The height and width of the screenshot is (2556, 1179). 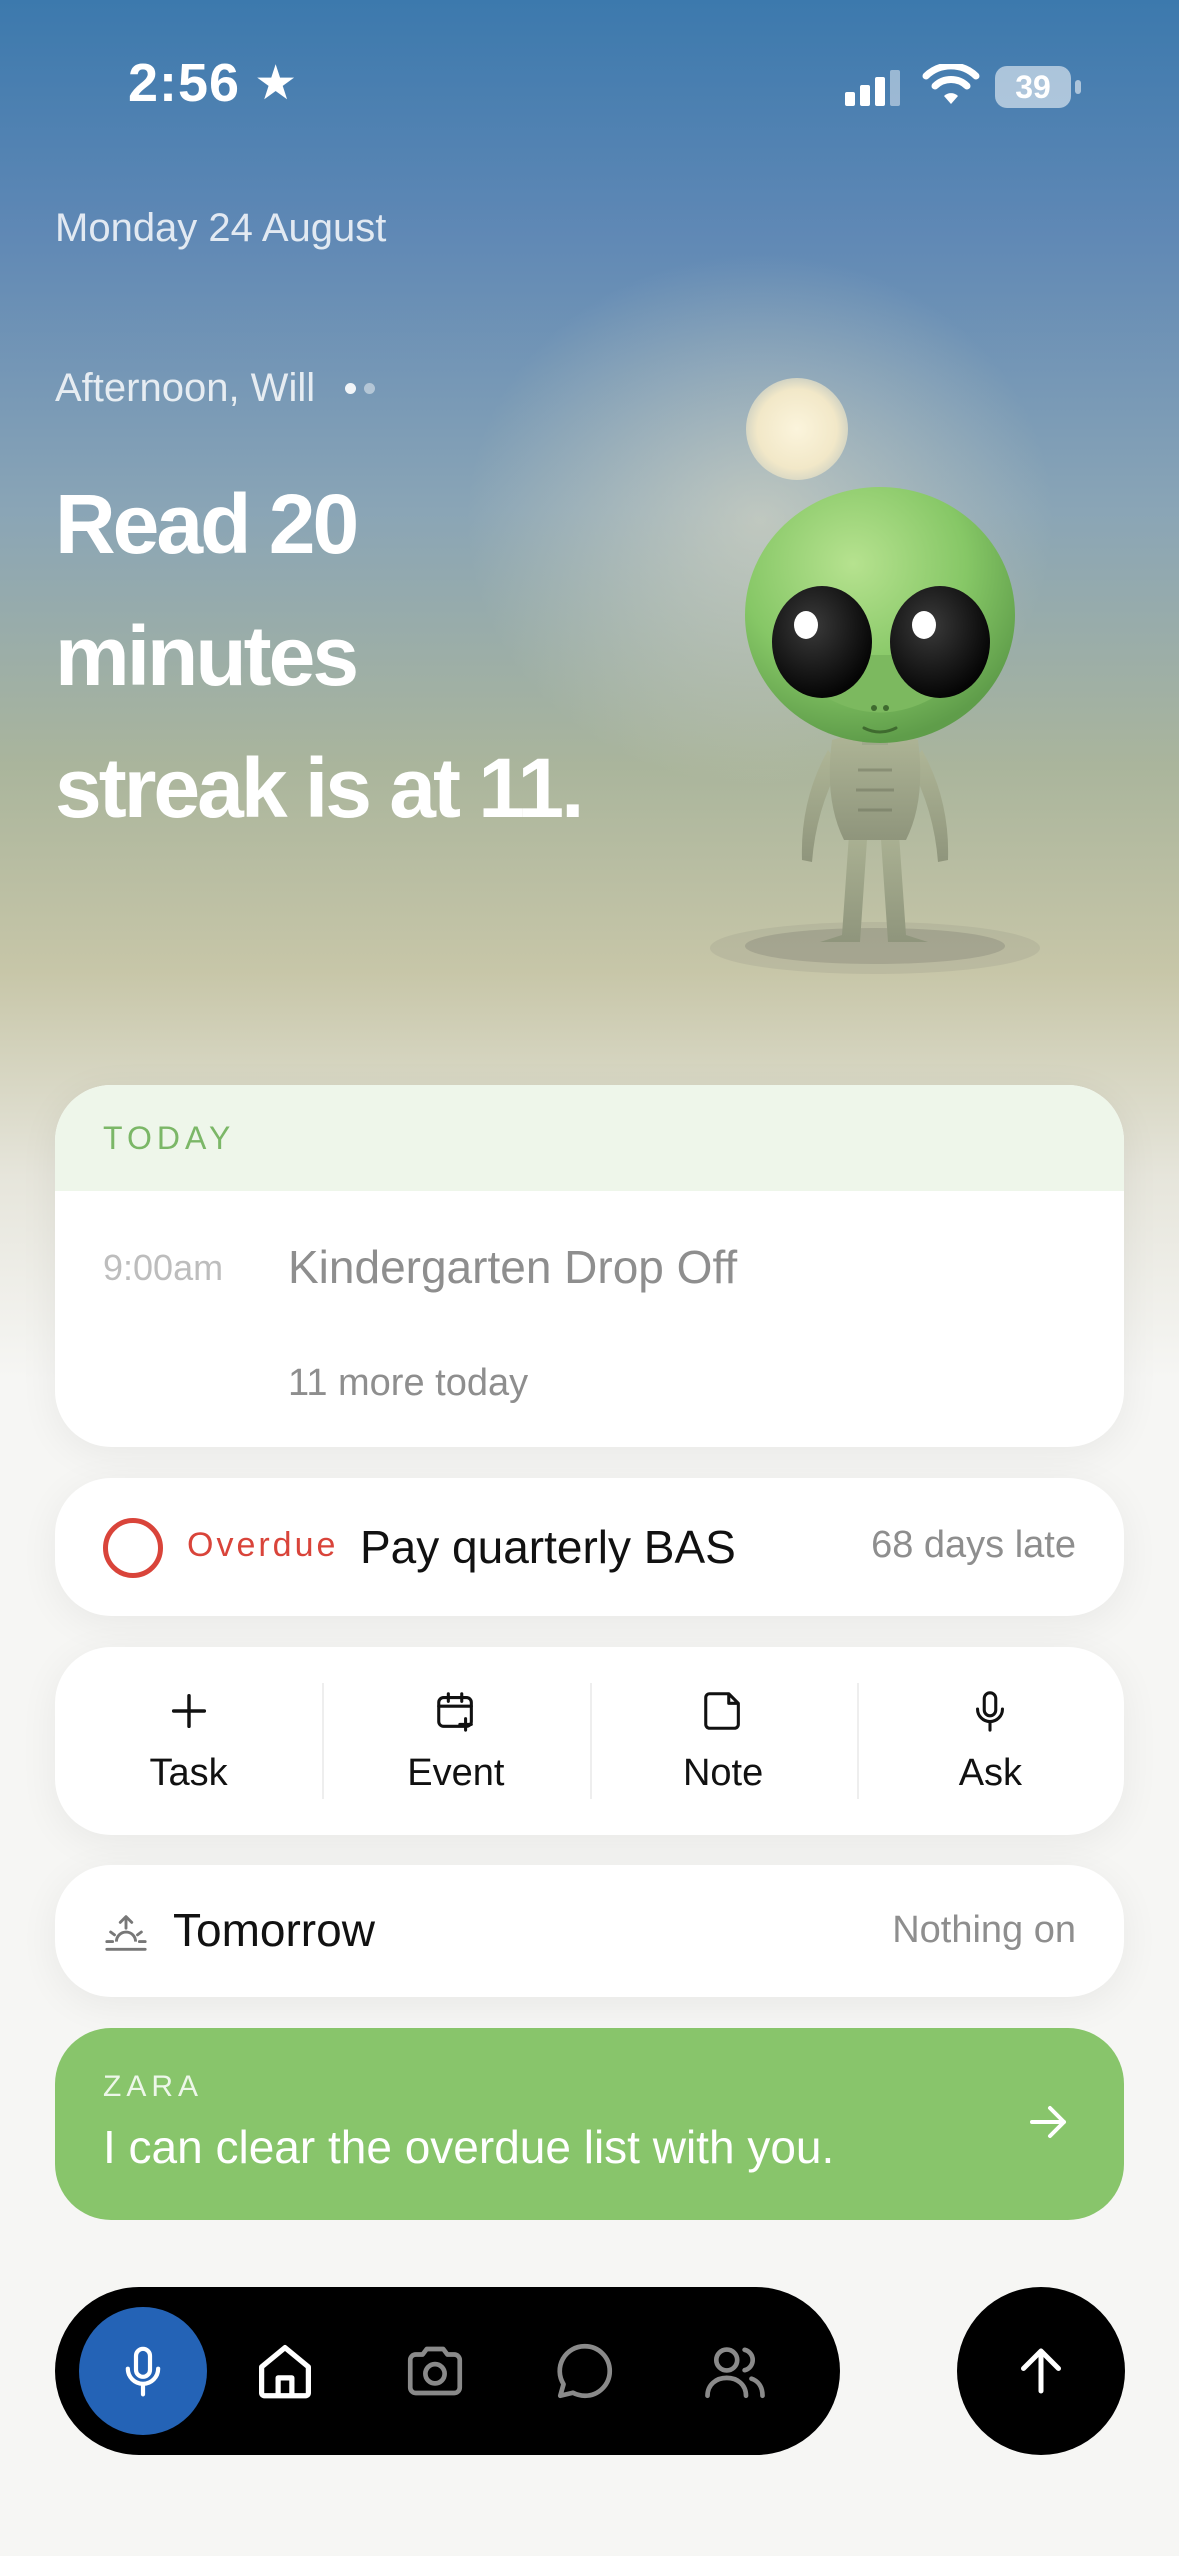 I want to click on bottom-nav, so click(x=447, y=2371).